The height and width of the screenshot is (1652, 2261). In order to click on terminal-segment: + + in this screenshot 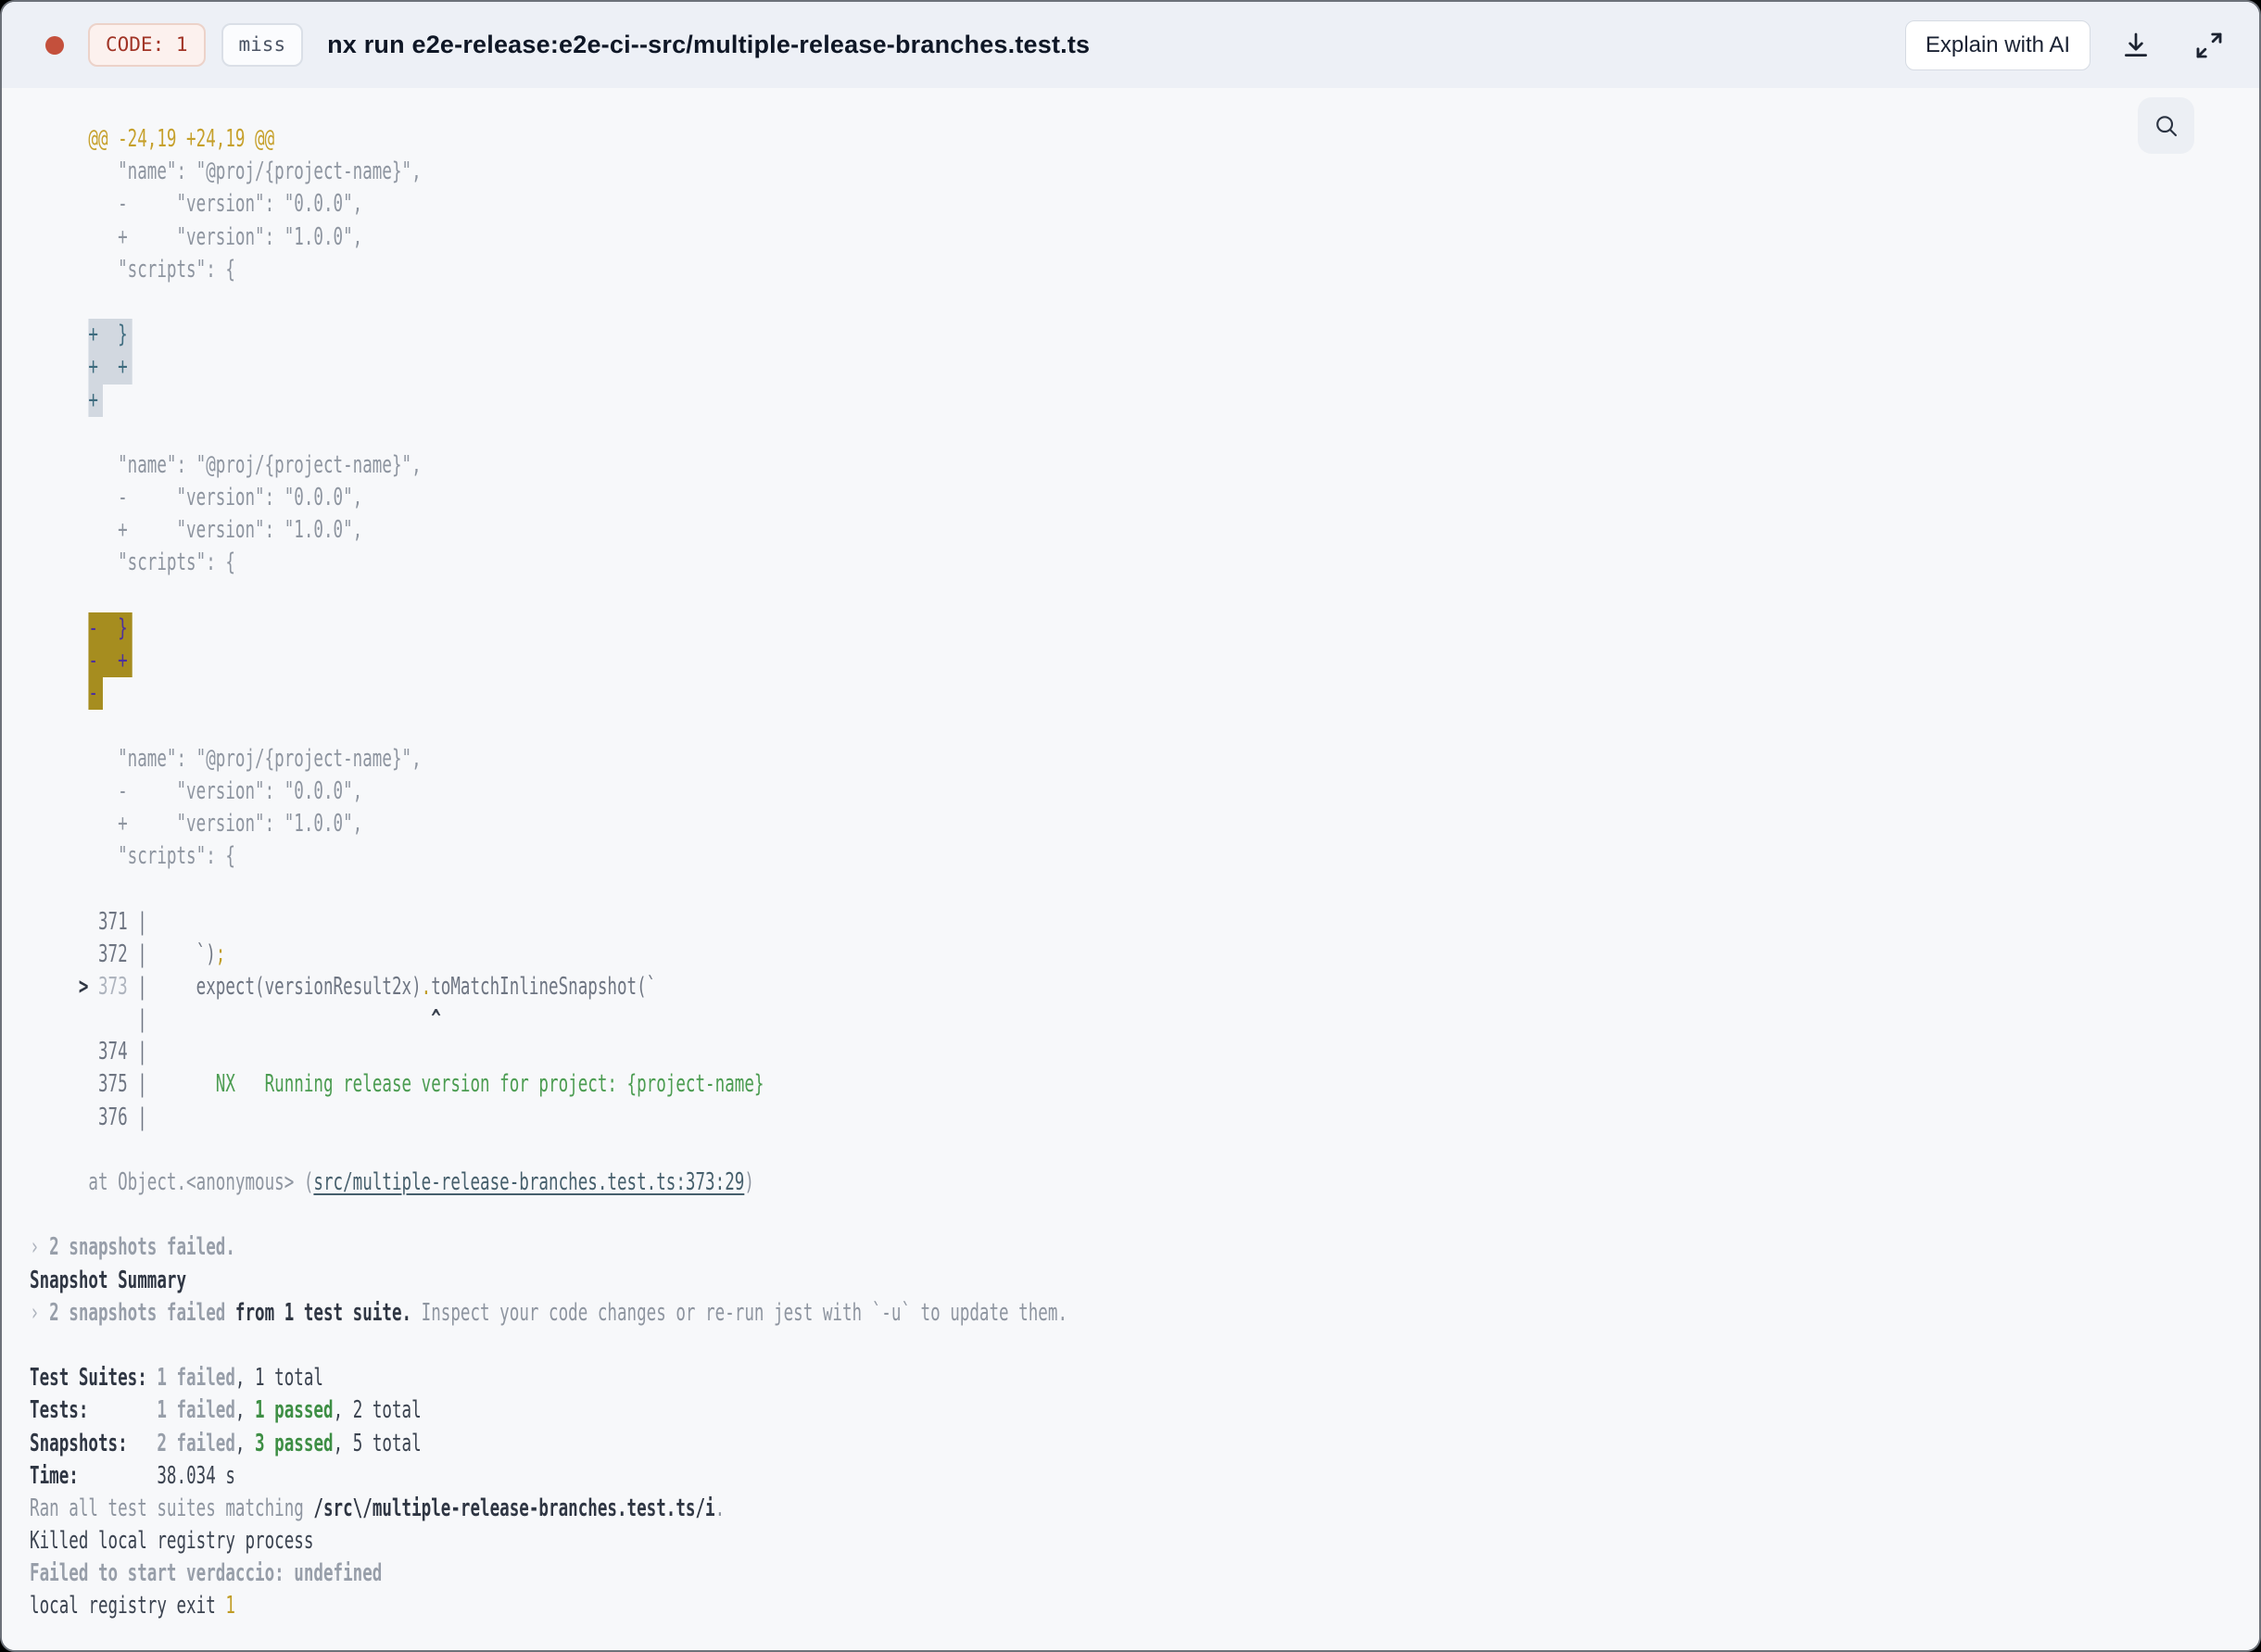, I will do `click(111, 368)`.